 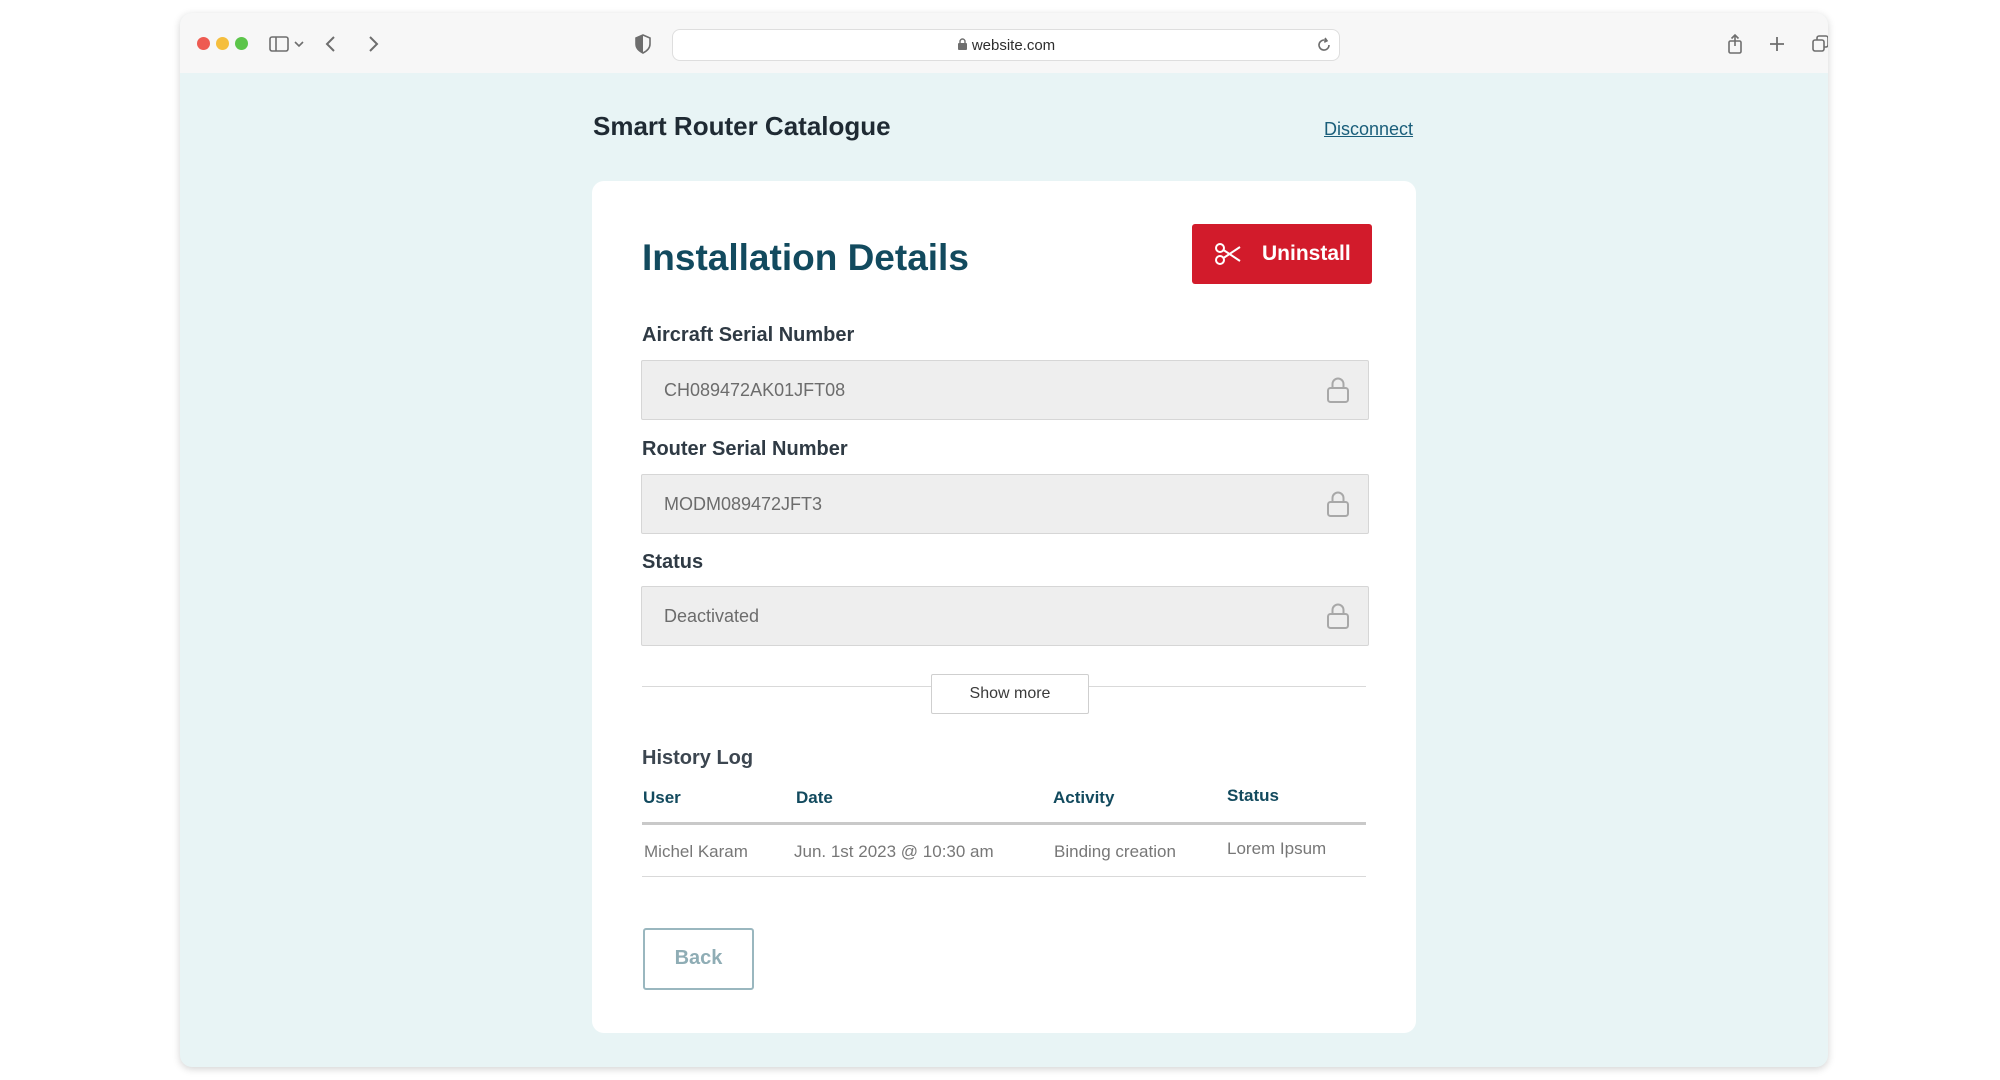 I want to click on tab-overview-icon, so click(x=1819, y=44).